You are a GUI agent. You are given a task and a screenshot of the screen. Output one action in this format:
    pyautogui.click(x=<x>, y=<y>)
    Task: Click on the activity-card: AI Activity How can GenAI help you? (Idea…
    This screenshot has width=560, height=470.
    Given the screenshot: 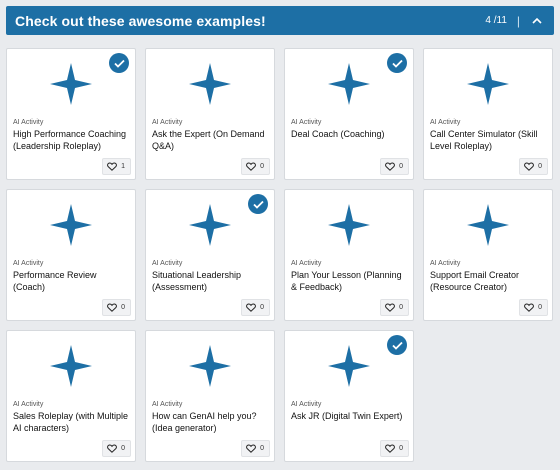 What is the action you would take?
    pyautogui.click(x=210, y=396)
    